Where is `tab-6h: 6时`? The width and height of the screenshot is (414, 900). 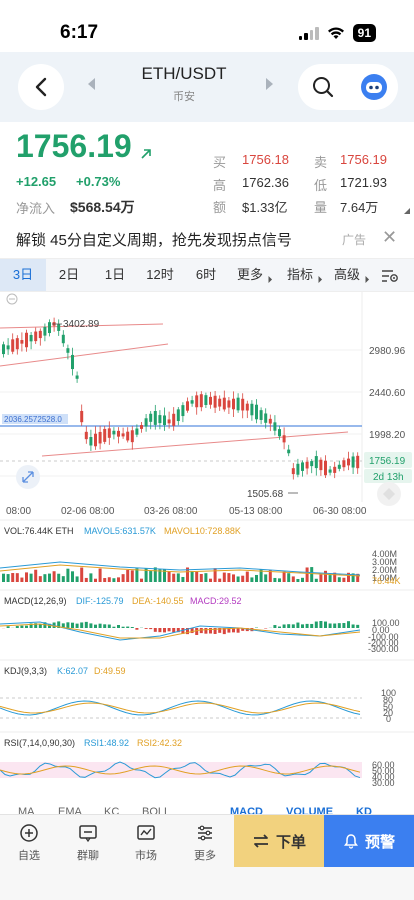
tab-6h: 6时 is located at coordinates (206, 275).